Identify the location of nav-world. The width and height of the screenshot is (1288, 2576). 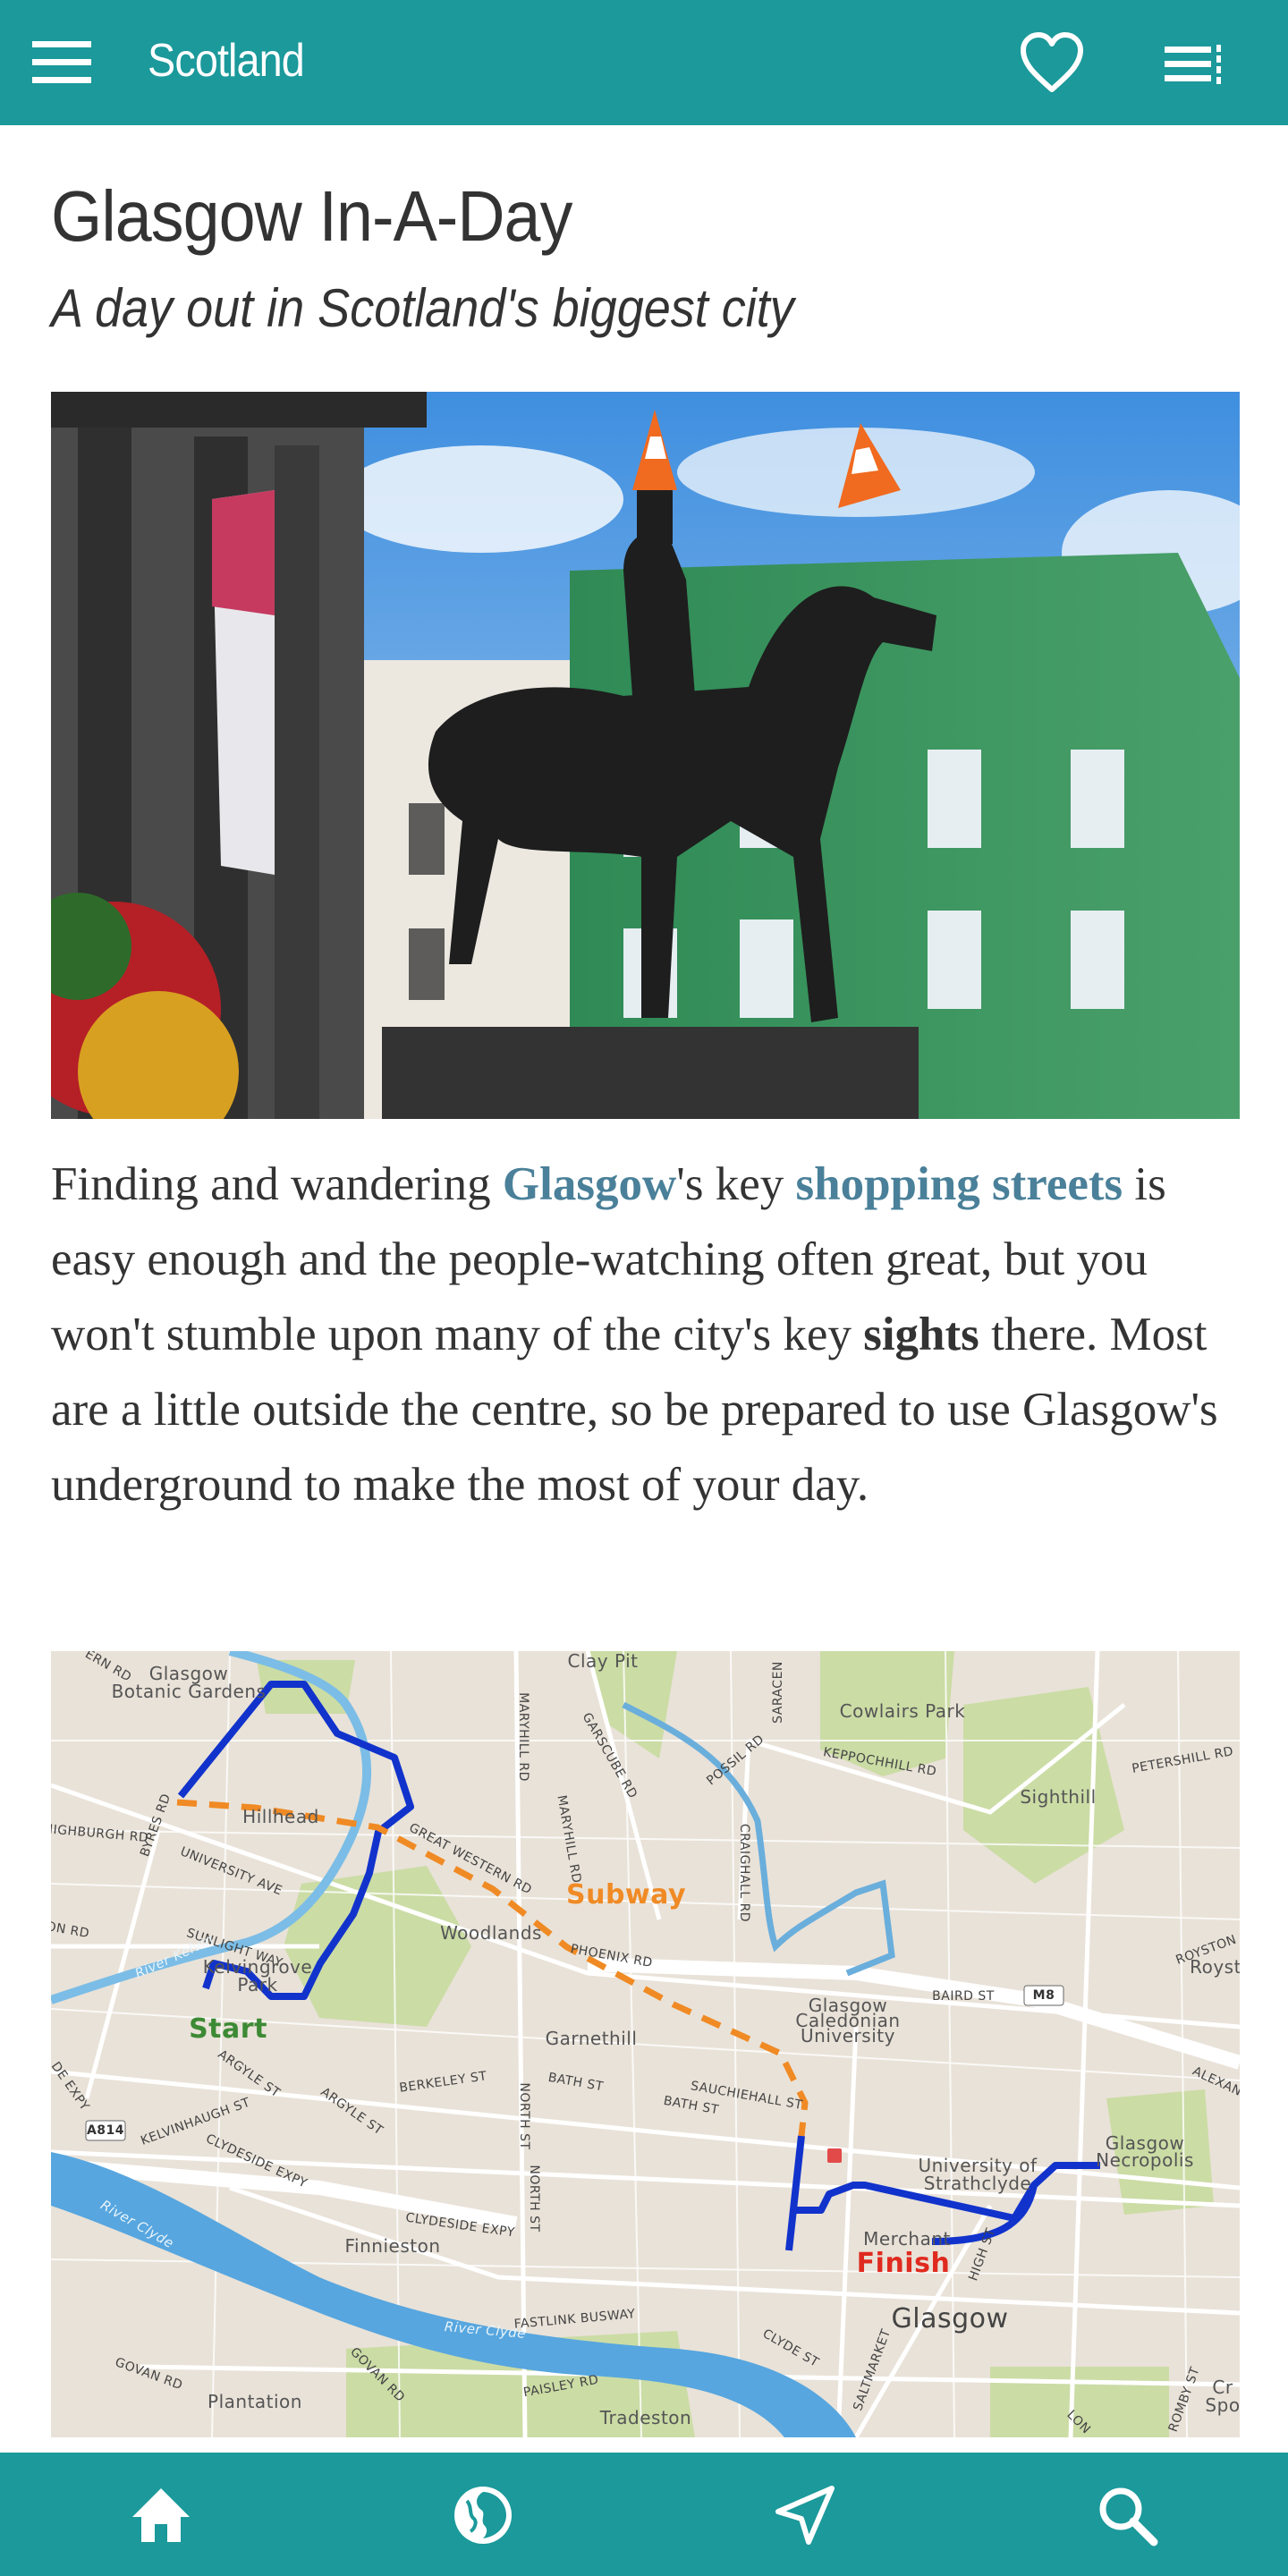
(483, 2515).